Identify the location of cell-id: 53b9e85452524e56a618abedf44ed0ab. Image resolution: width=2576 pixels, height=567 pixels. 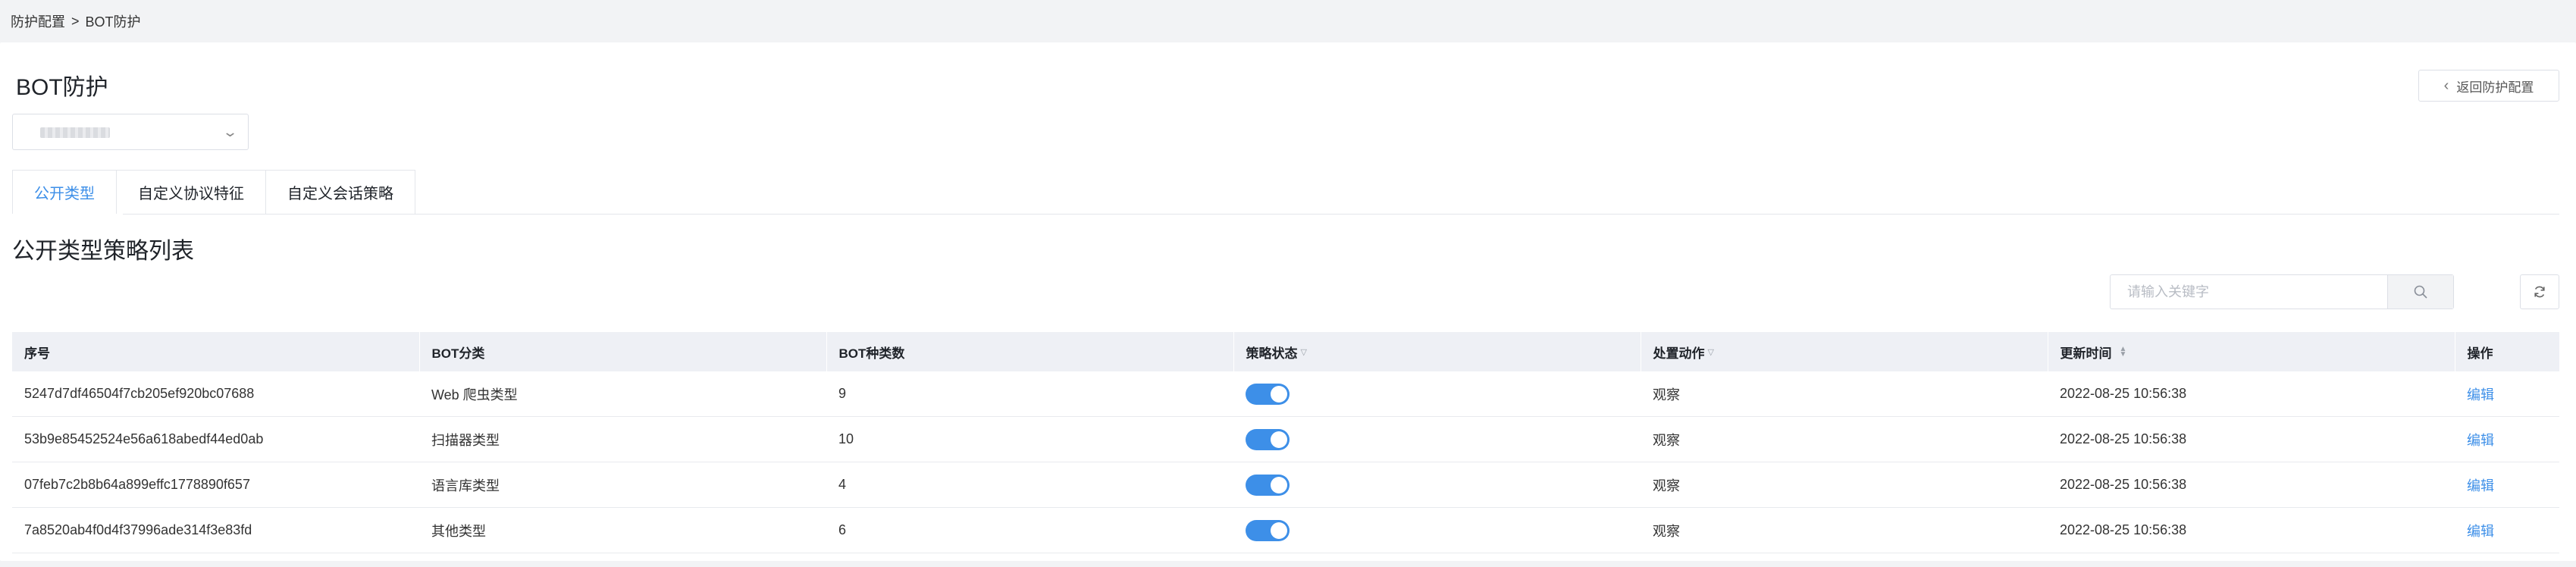
(216, 439).